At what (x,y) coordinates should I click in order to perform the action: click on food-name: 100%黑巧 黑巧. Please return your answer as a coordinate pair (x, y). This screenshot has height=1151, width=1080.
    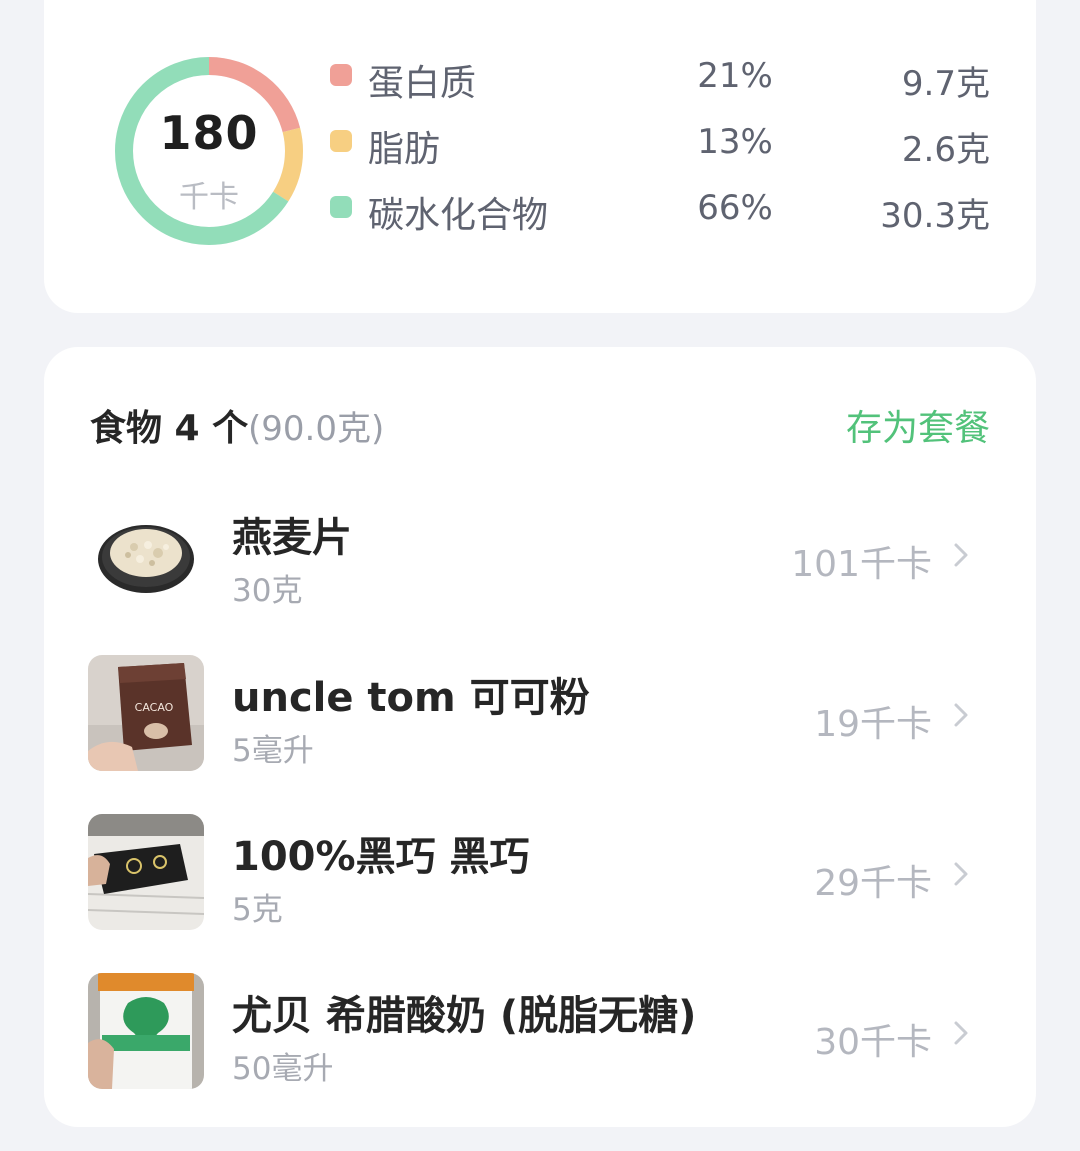
    Looking at the image, I should click on (381, 857).